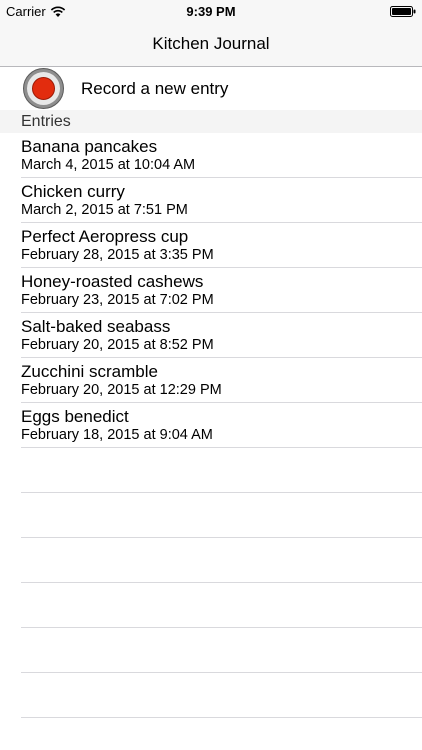  Describe the element at coordinates (117, 435) in the screenshot. I see `entry-date: February 18, 2015 at 9:04 AM` at that location.